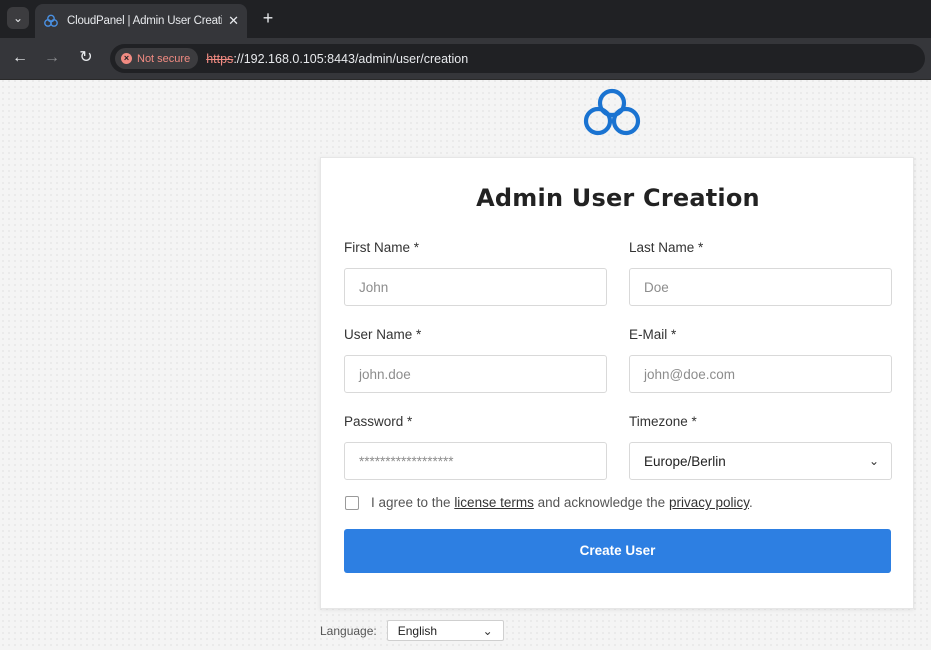  I want to click on last-name-field: Last Name * Doe, so click(760, 273).